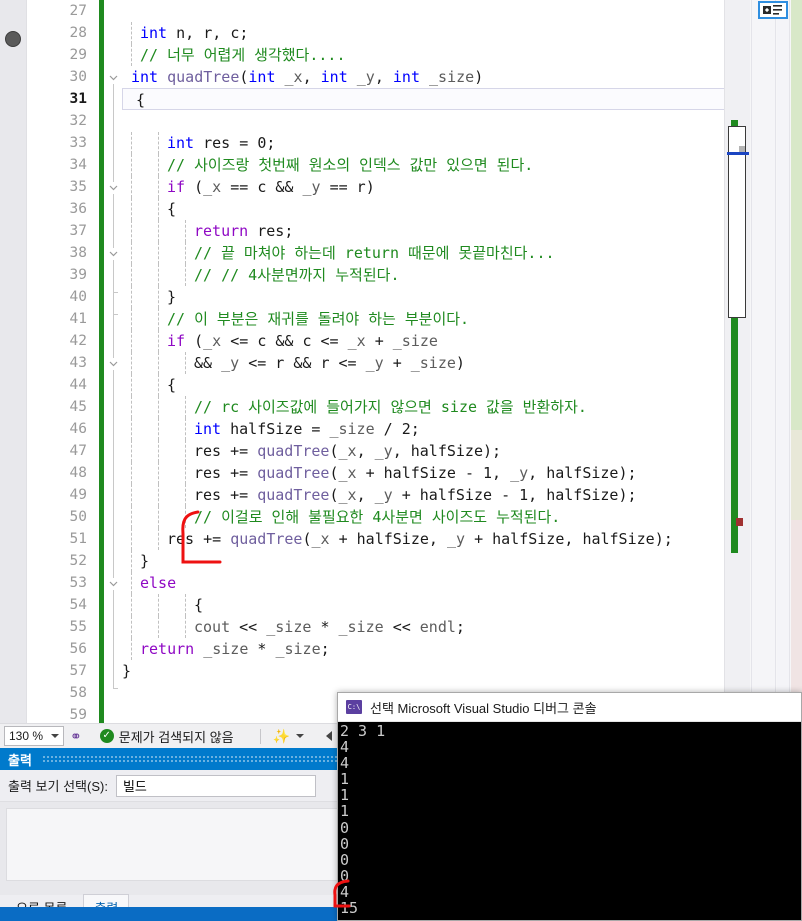  What do you see at coordinates (414, 275) in the screenshot?
I see `code-line: // // 4사분면까지 누적된다.` at bounding box center [414, 275].